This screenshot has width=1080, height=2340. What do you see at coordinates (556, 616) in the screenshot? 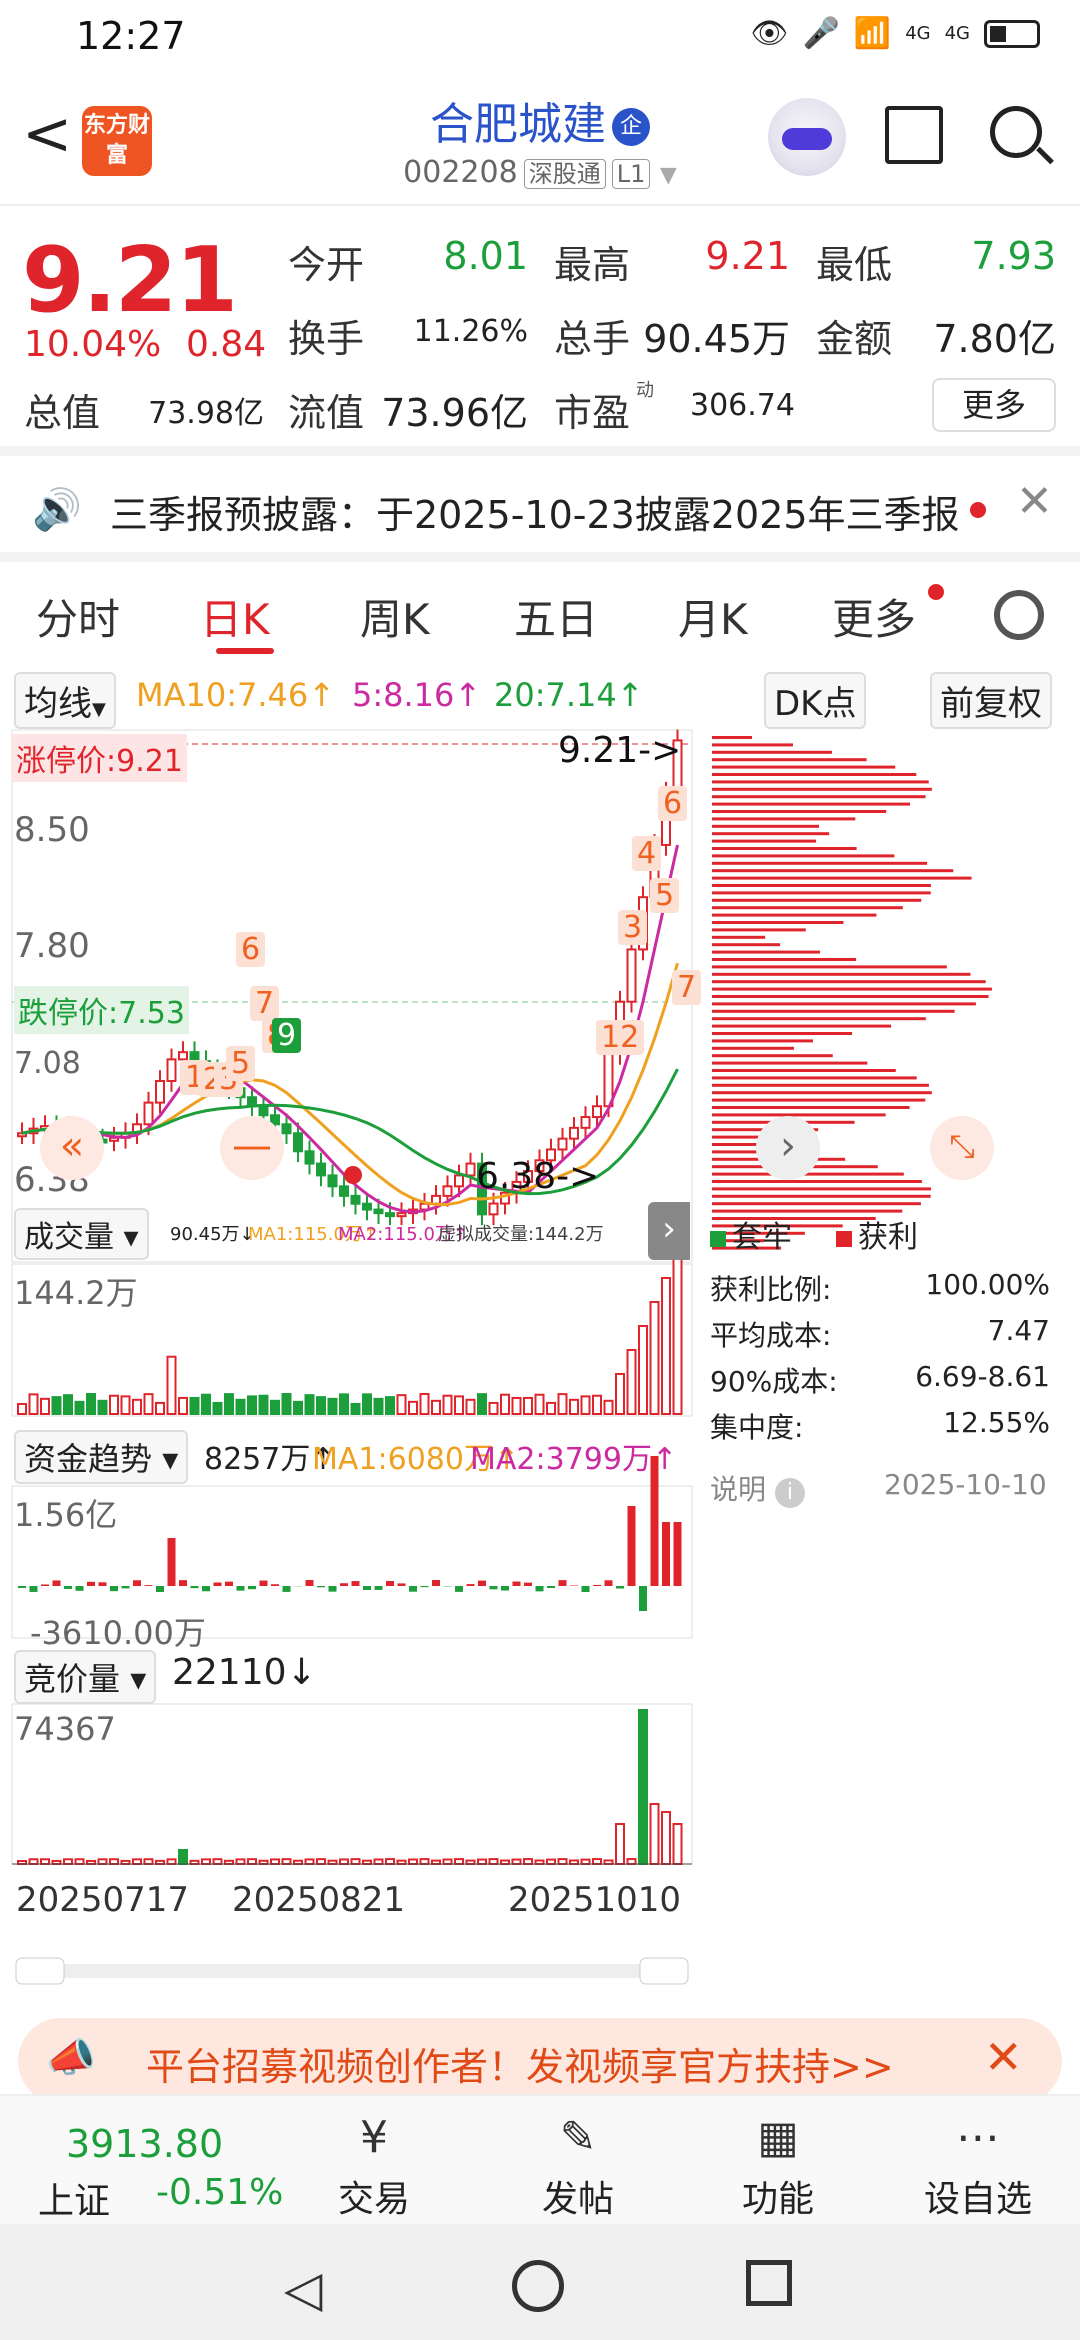
I see `tab-five-day: 五日` at bounding box center [556, 616].